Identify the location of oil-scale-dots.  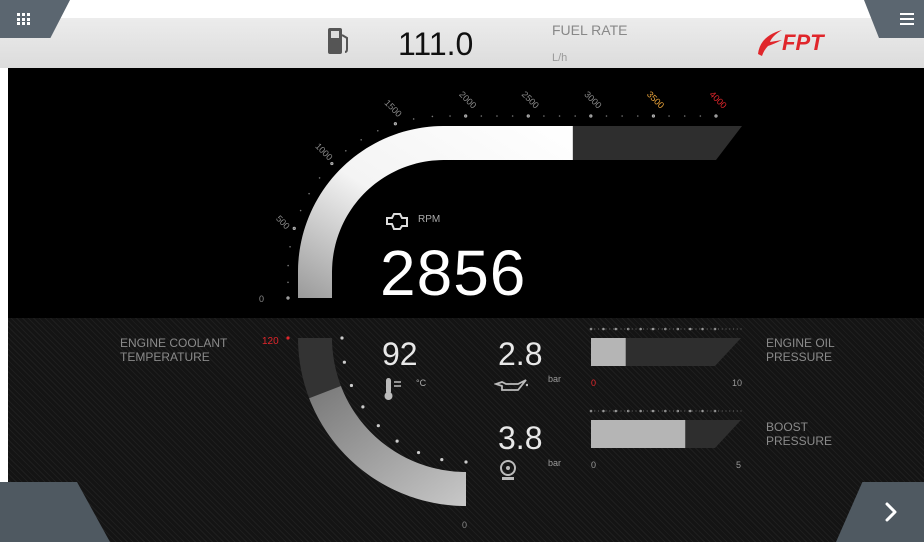
(665, 329).